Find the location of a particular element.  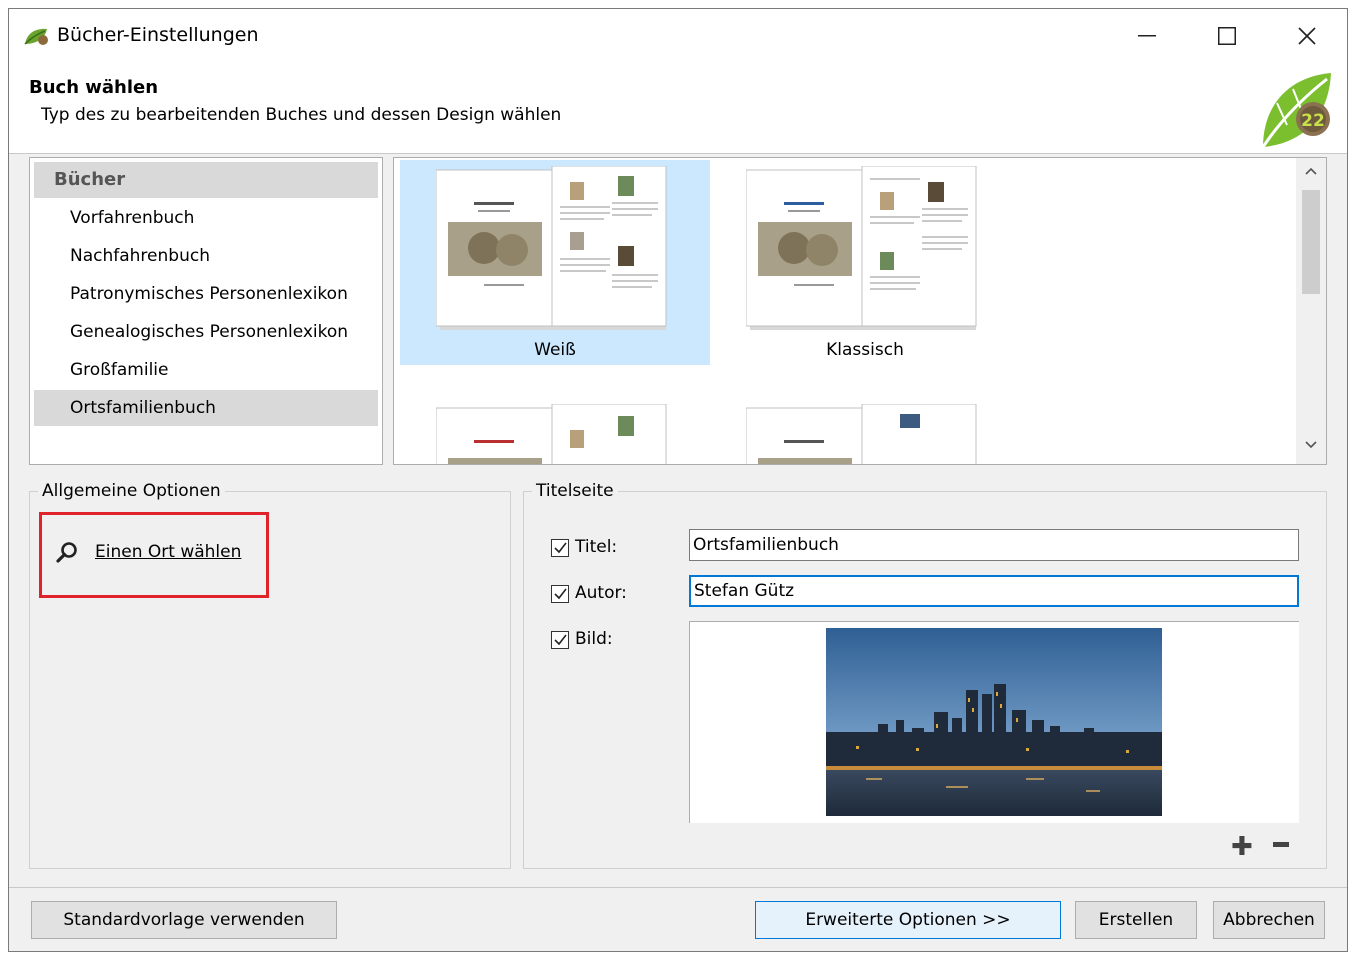

logo-version-text: 22 is located at coordinates (1313, 121).